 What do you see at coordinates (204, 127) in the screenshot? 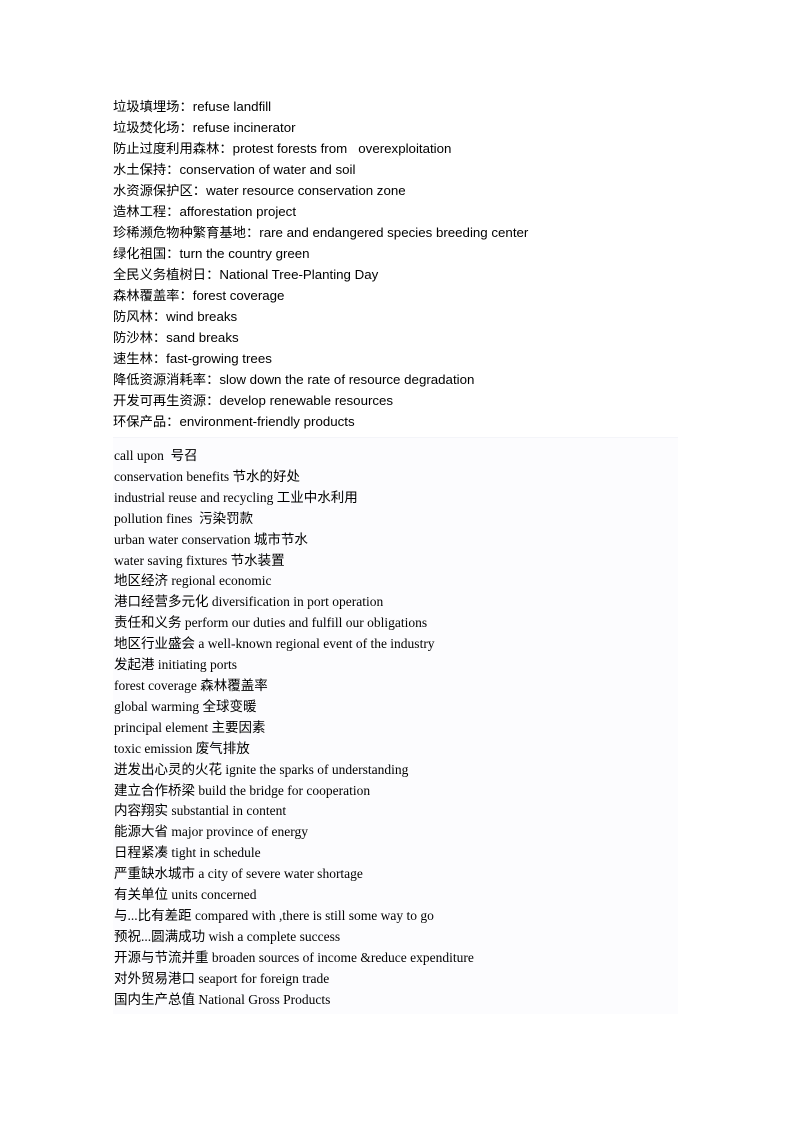
I see `glossary-line: 垃圾焚化场：refuse incinerator` at bounding box center [204, 127].